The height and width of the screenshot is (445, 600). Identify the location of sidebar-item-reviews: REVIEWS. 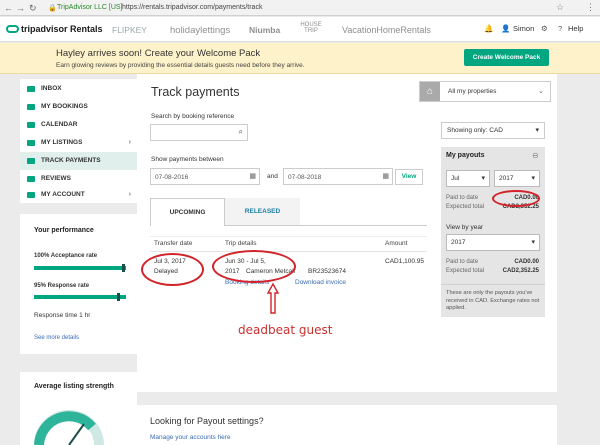
(78, 179).